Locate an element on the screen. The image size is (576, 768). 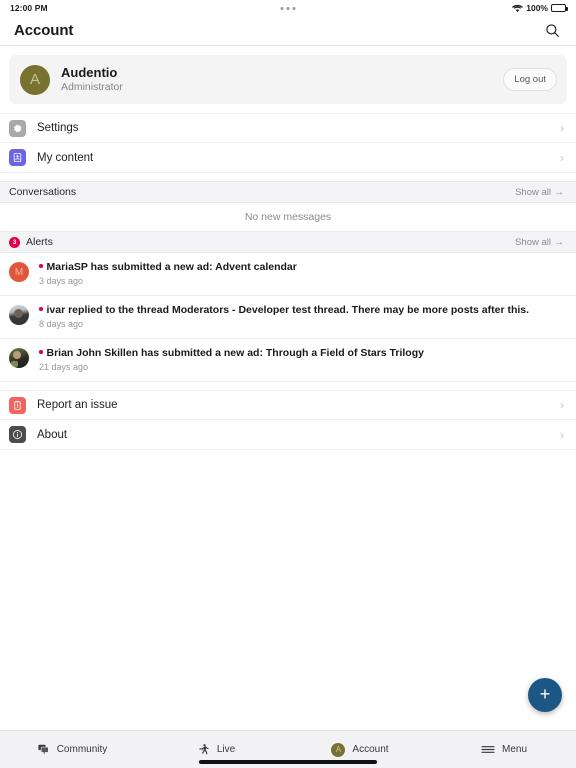
conversations-section-header: Conversations Show all → is located at coordinates (288, 192).